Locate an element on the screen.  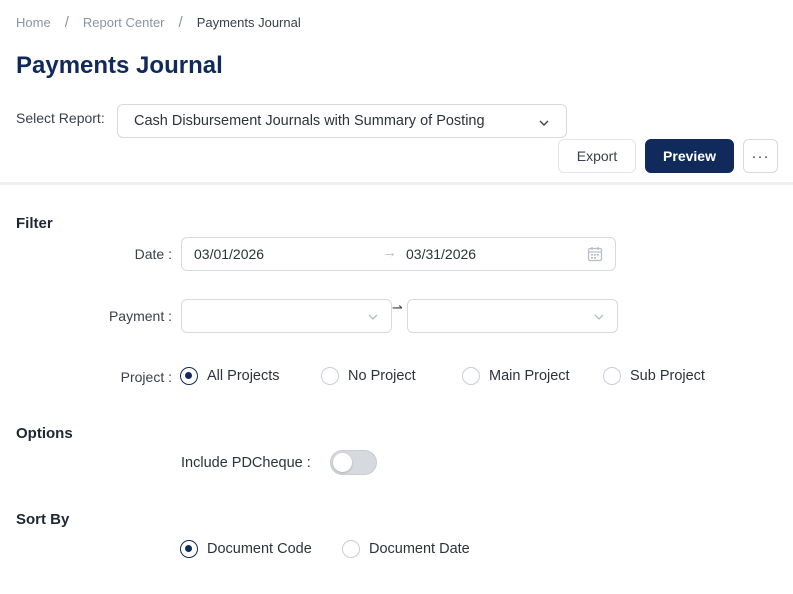
sort-radio-document-date: Document Date is located at coordinates (406, 549).